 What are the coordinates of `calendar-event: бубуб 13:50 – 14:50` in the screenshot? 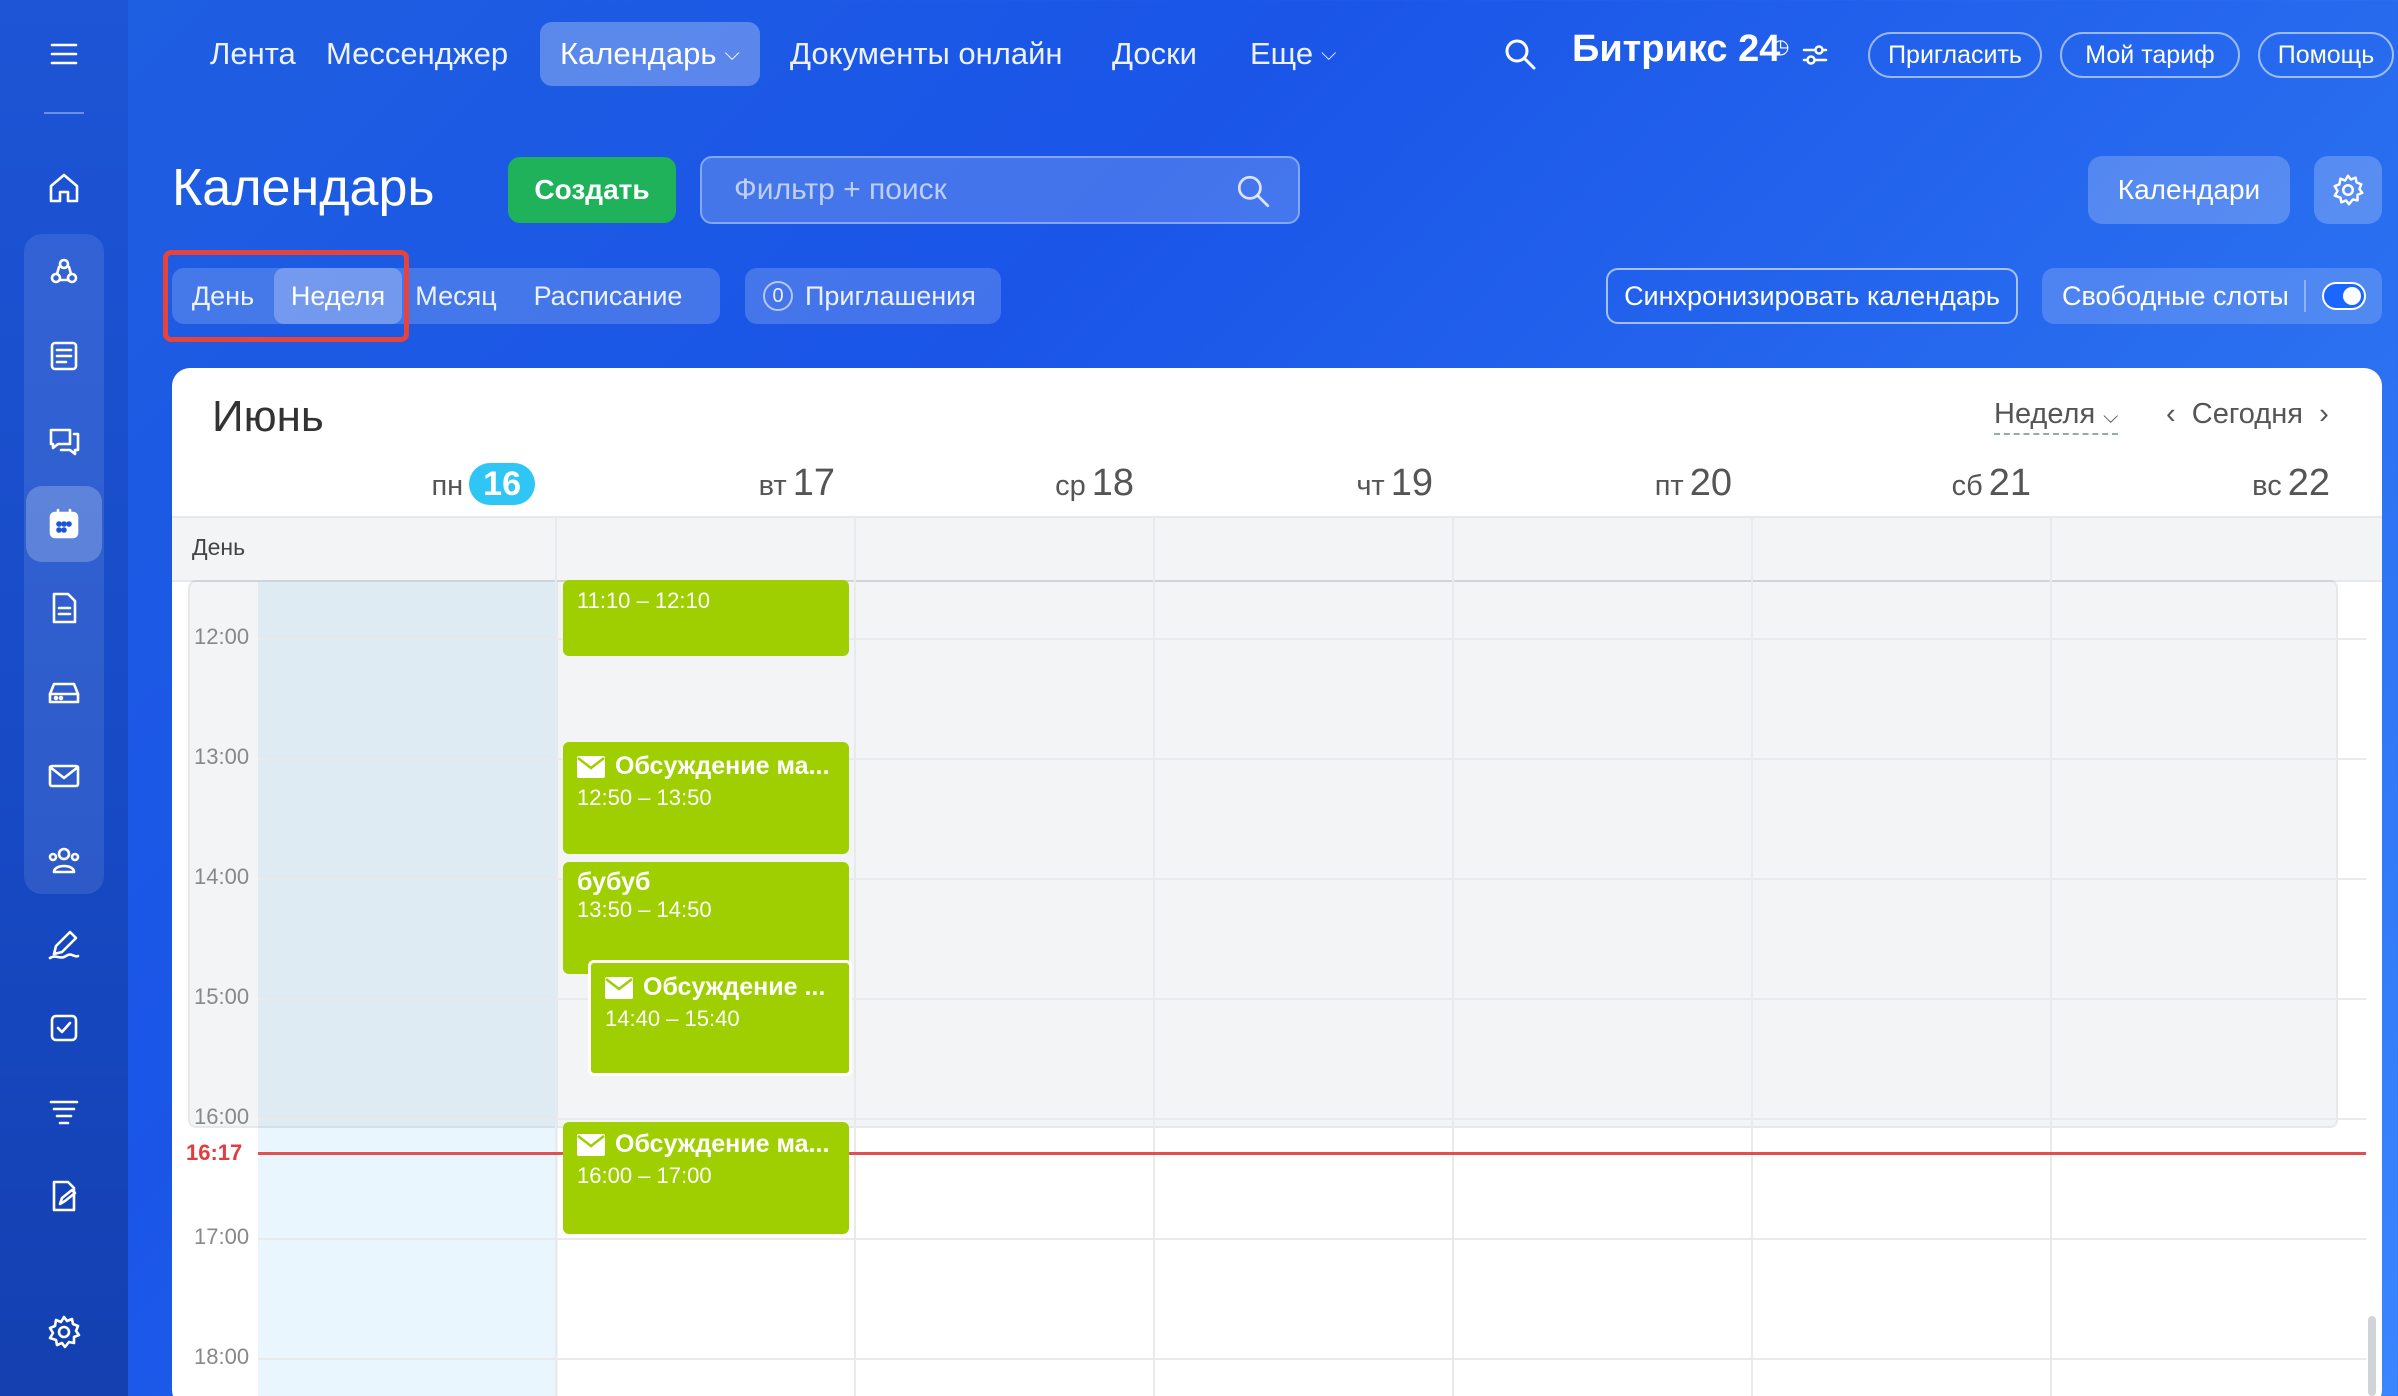 It's located at (706, 918).